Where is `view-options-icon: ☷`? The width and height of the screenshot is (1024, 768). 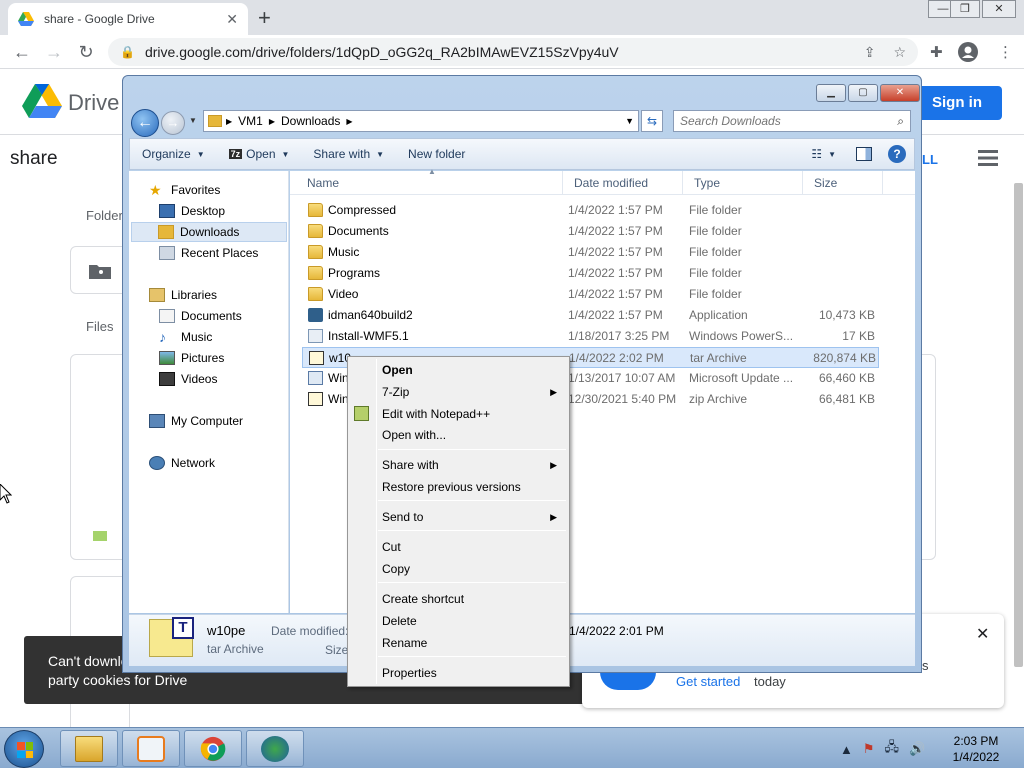
view-options-icon: ☷ is located at coordinates (816, 154).